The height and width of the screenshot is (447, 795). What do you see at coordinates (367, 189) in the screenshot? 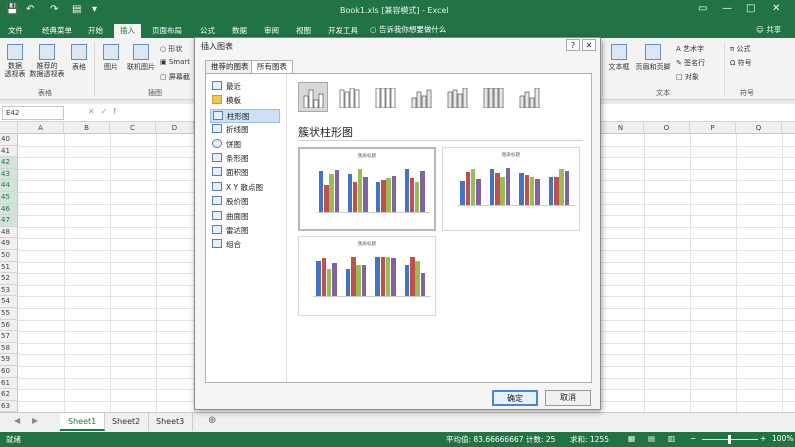
I see `chart-preview-1: 图表标题` at bounding box center [367, 189].